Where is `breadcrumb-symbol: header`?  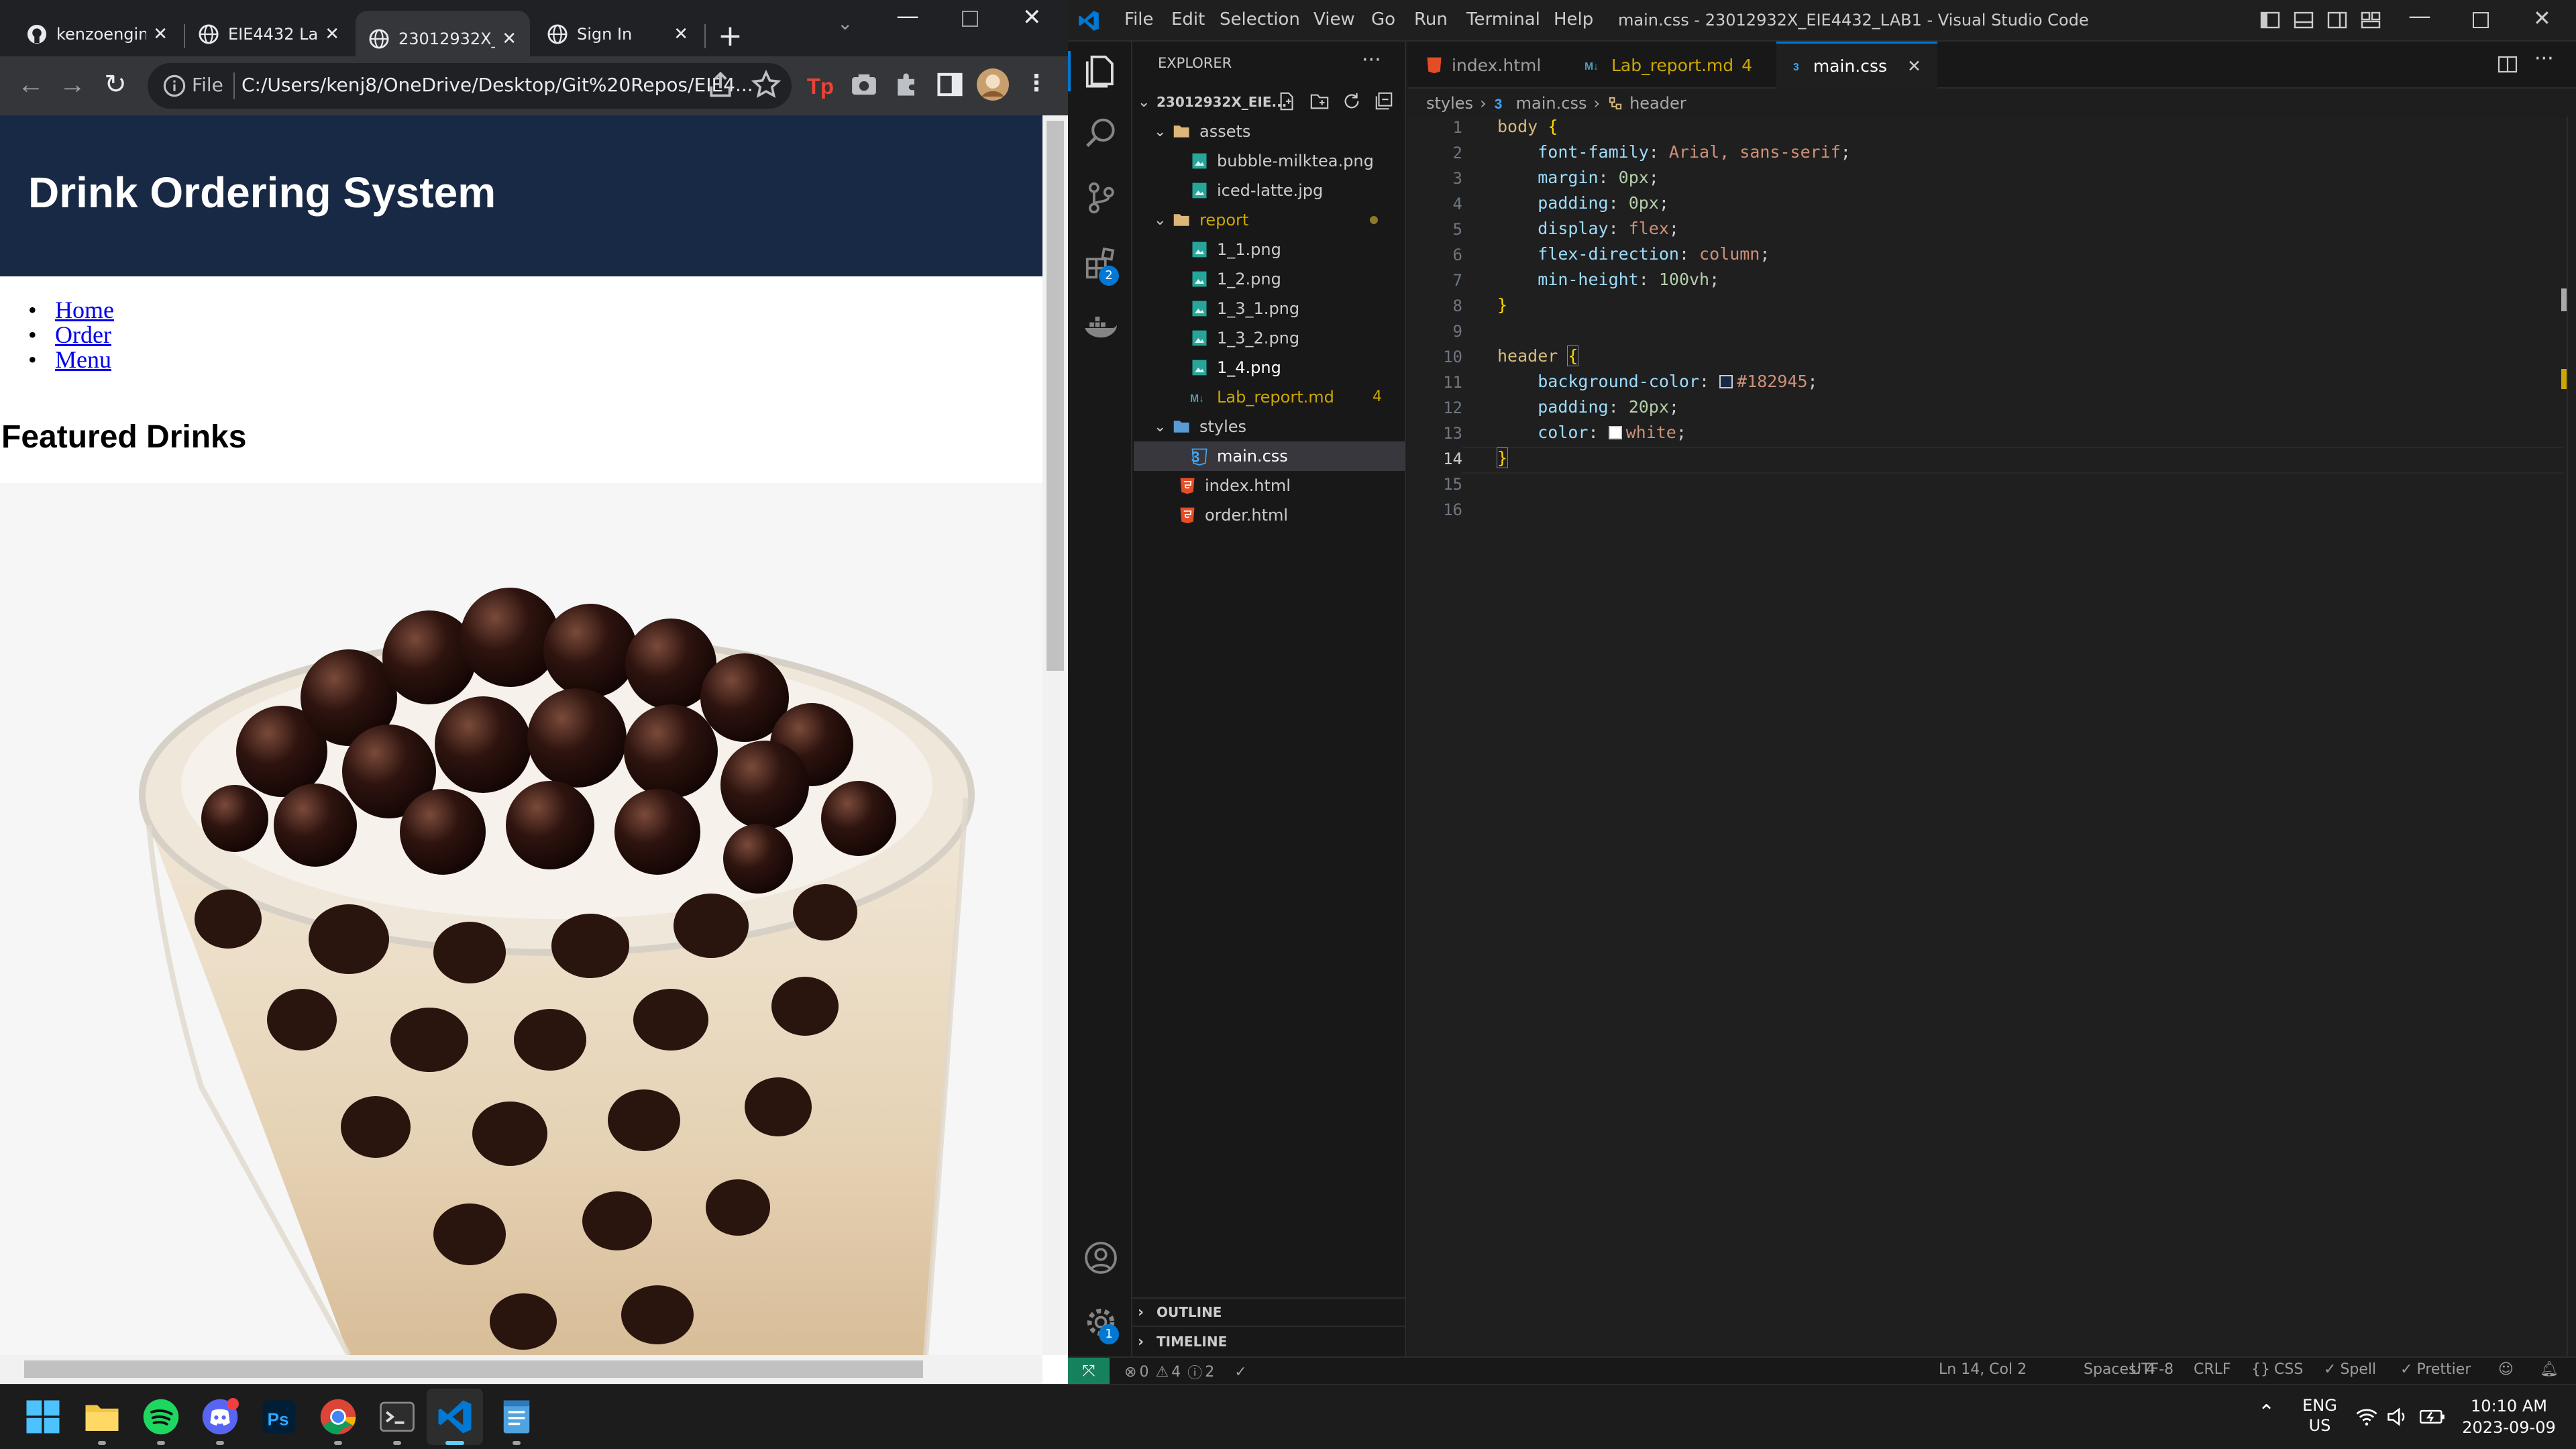 breadcrumb-symbol: header is located at coordinates (1657, 103).